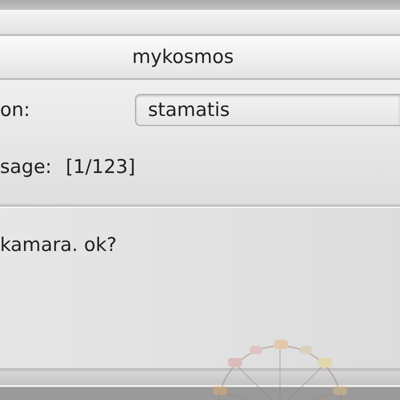  I want to click on recipient-field: stamatis, so click(267, 110).